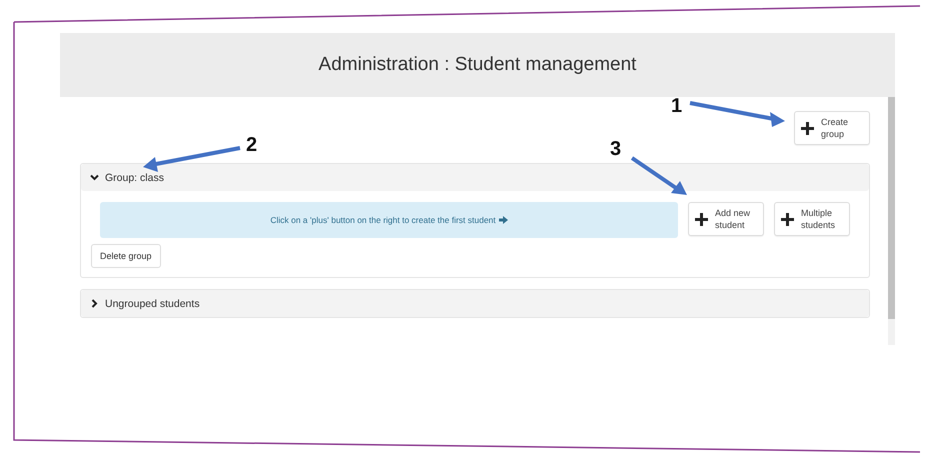  What do you see at coordinates (658, 175) in the screenshot?
I see `pointer-arrow` at bounding box center [658, 175].